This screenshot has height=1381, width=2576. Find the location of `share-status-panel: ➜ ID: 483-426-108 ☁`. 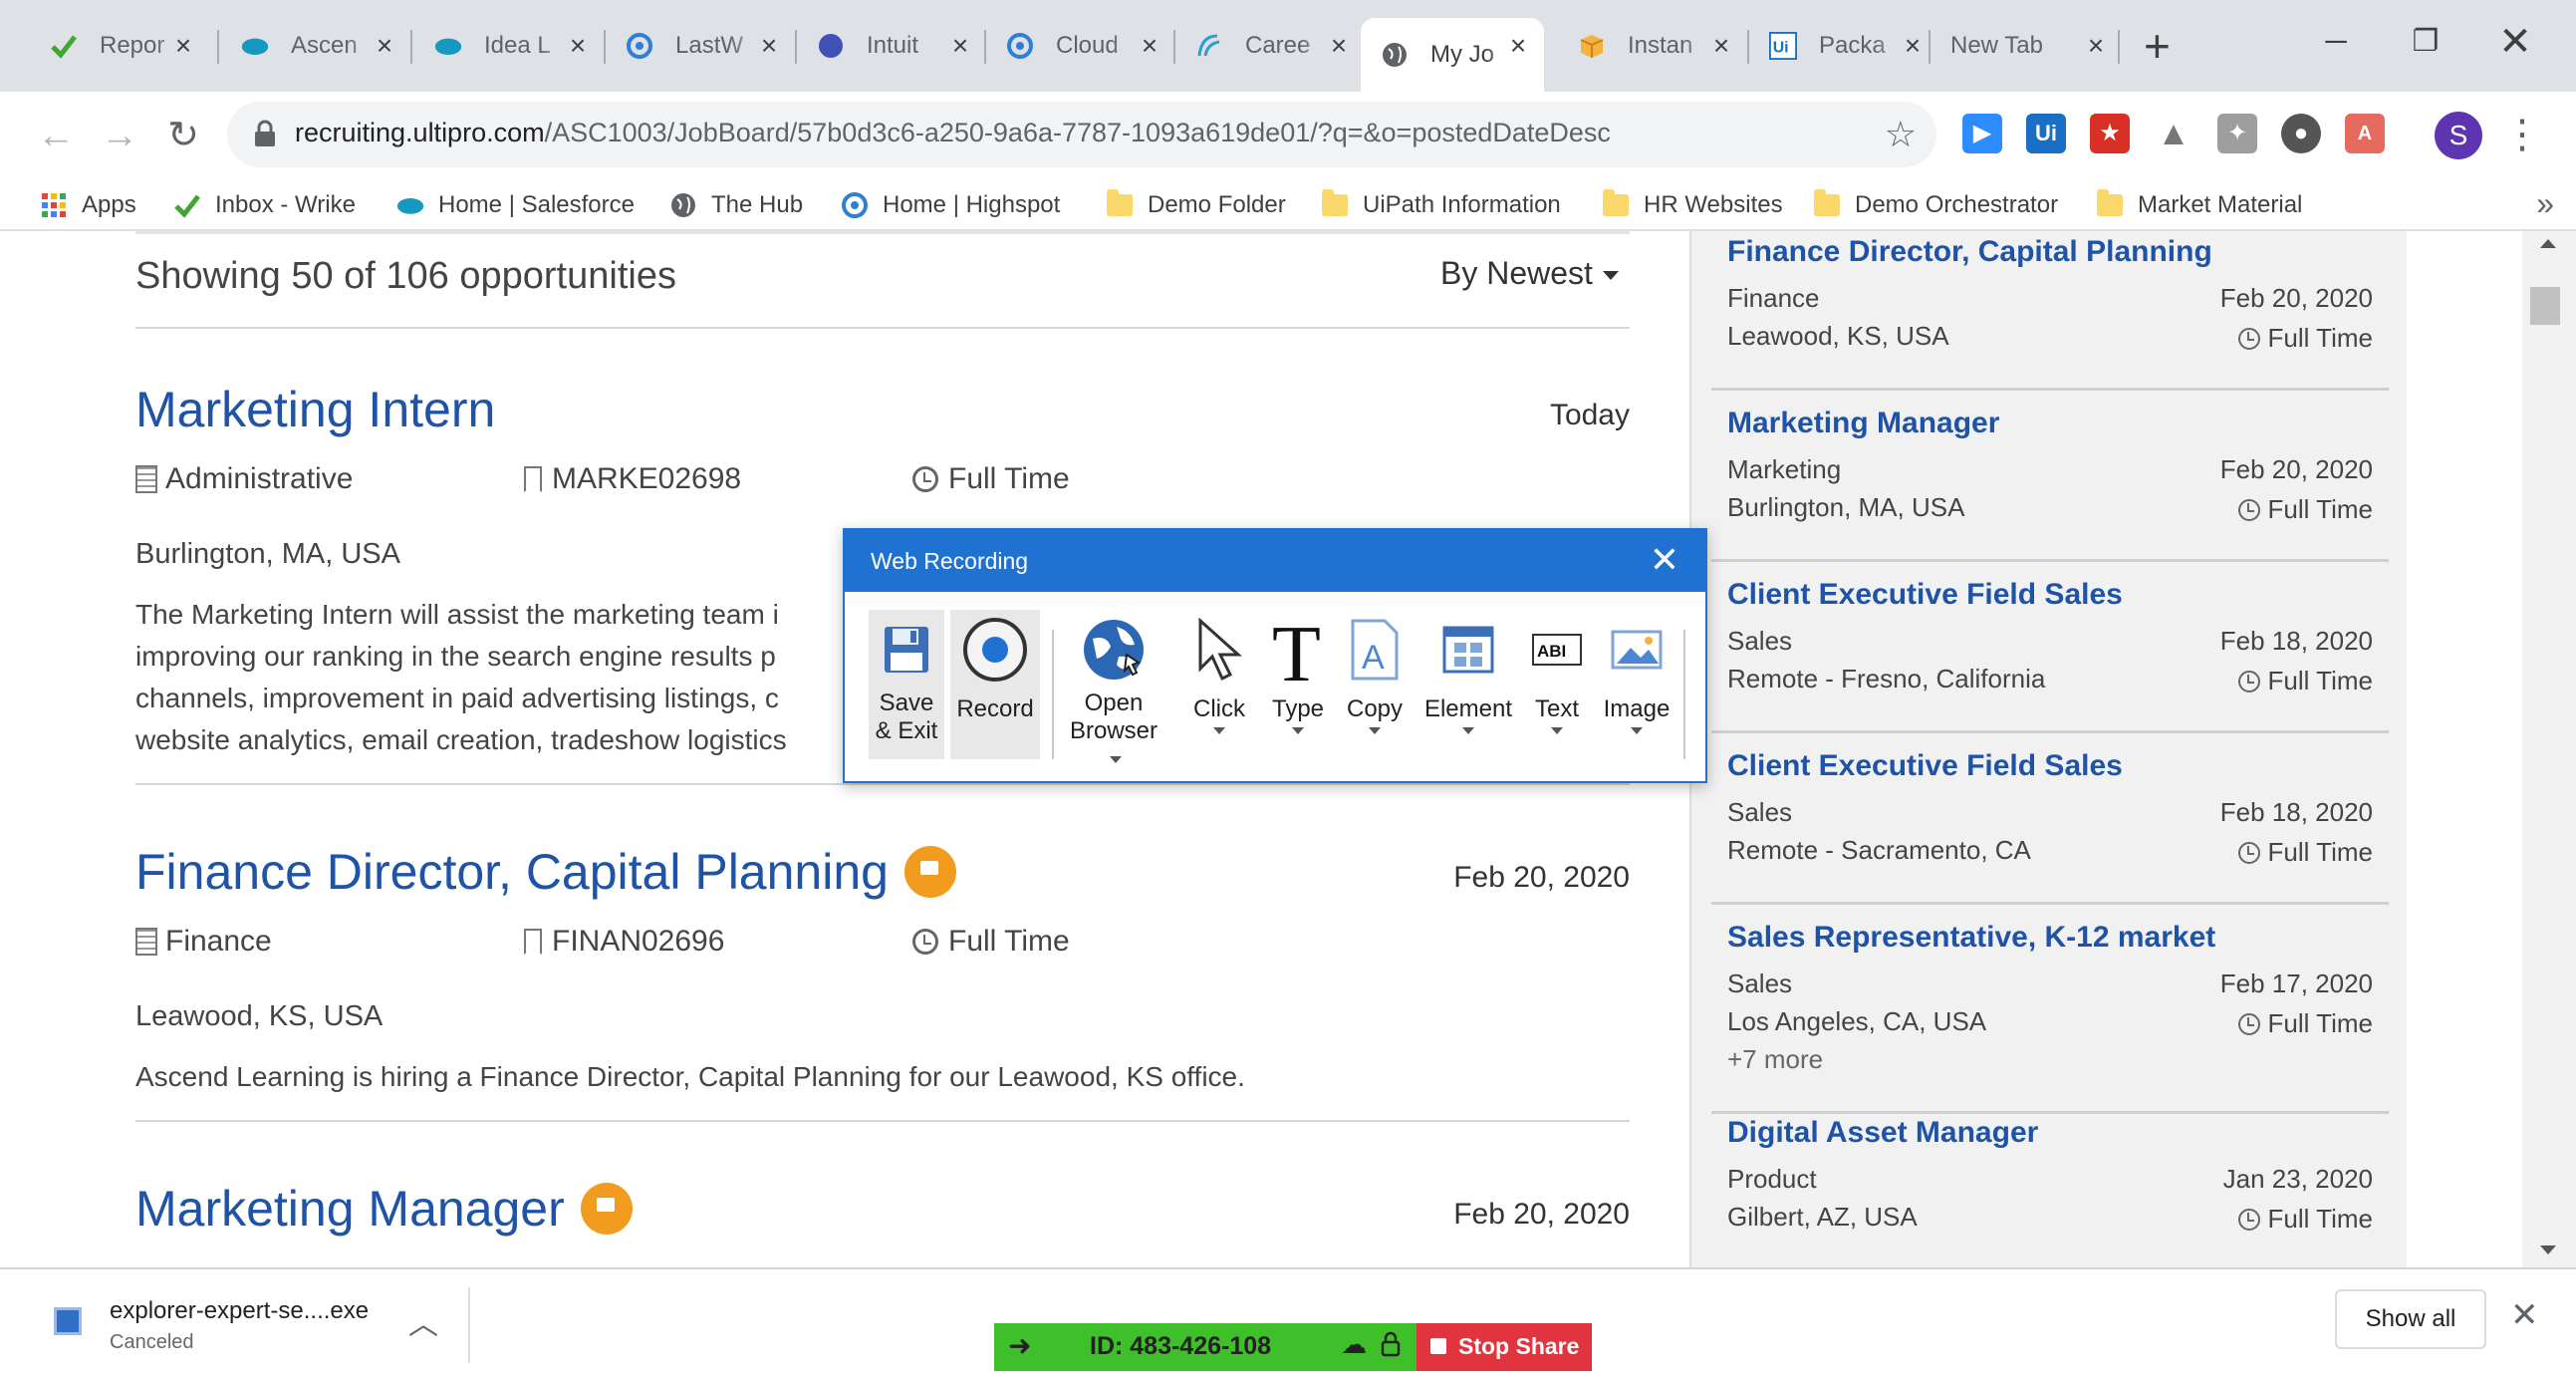

share-status-panel: ➜ ID: 483-426-108 ☁ is located at coordinates (1205, 1347).